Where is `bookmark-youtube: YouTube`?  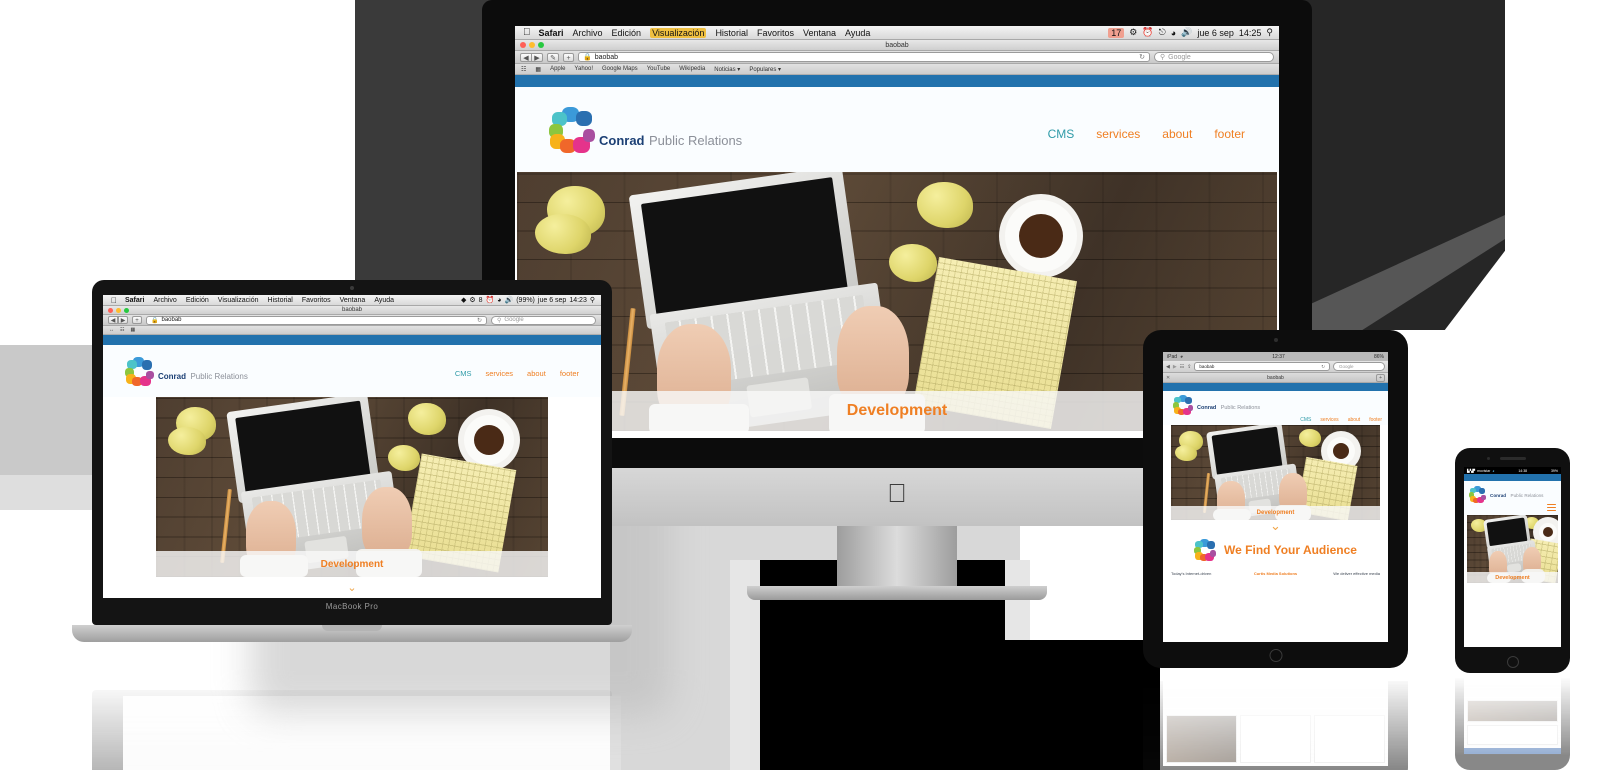 bookmark-youtube: YouTube is located at coordinates (659, 69).